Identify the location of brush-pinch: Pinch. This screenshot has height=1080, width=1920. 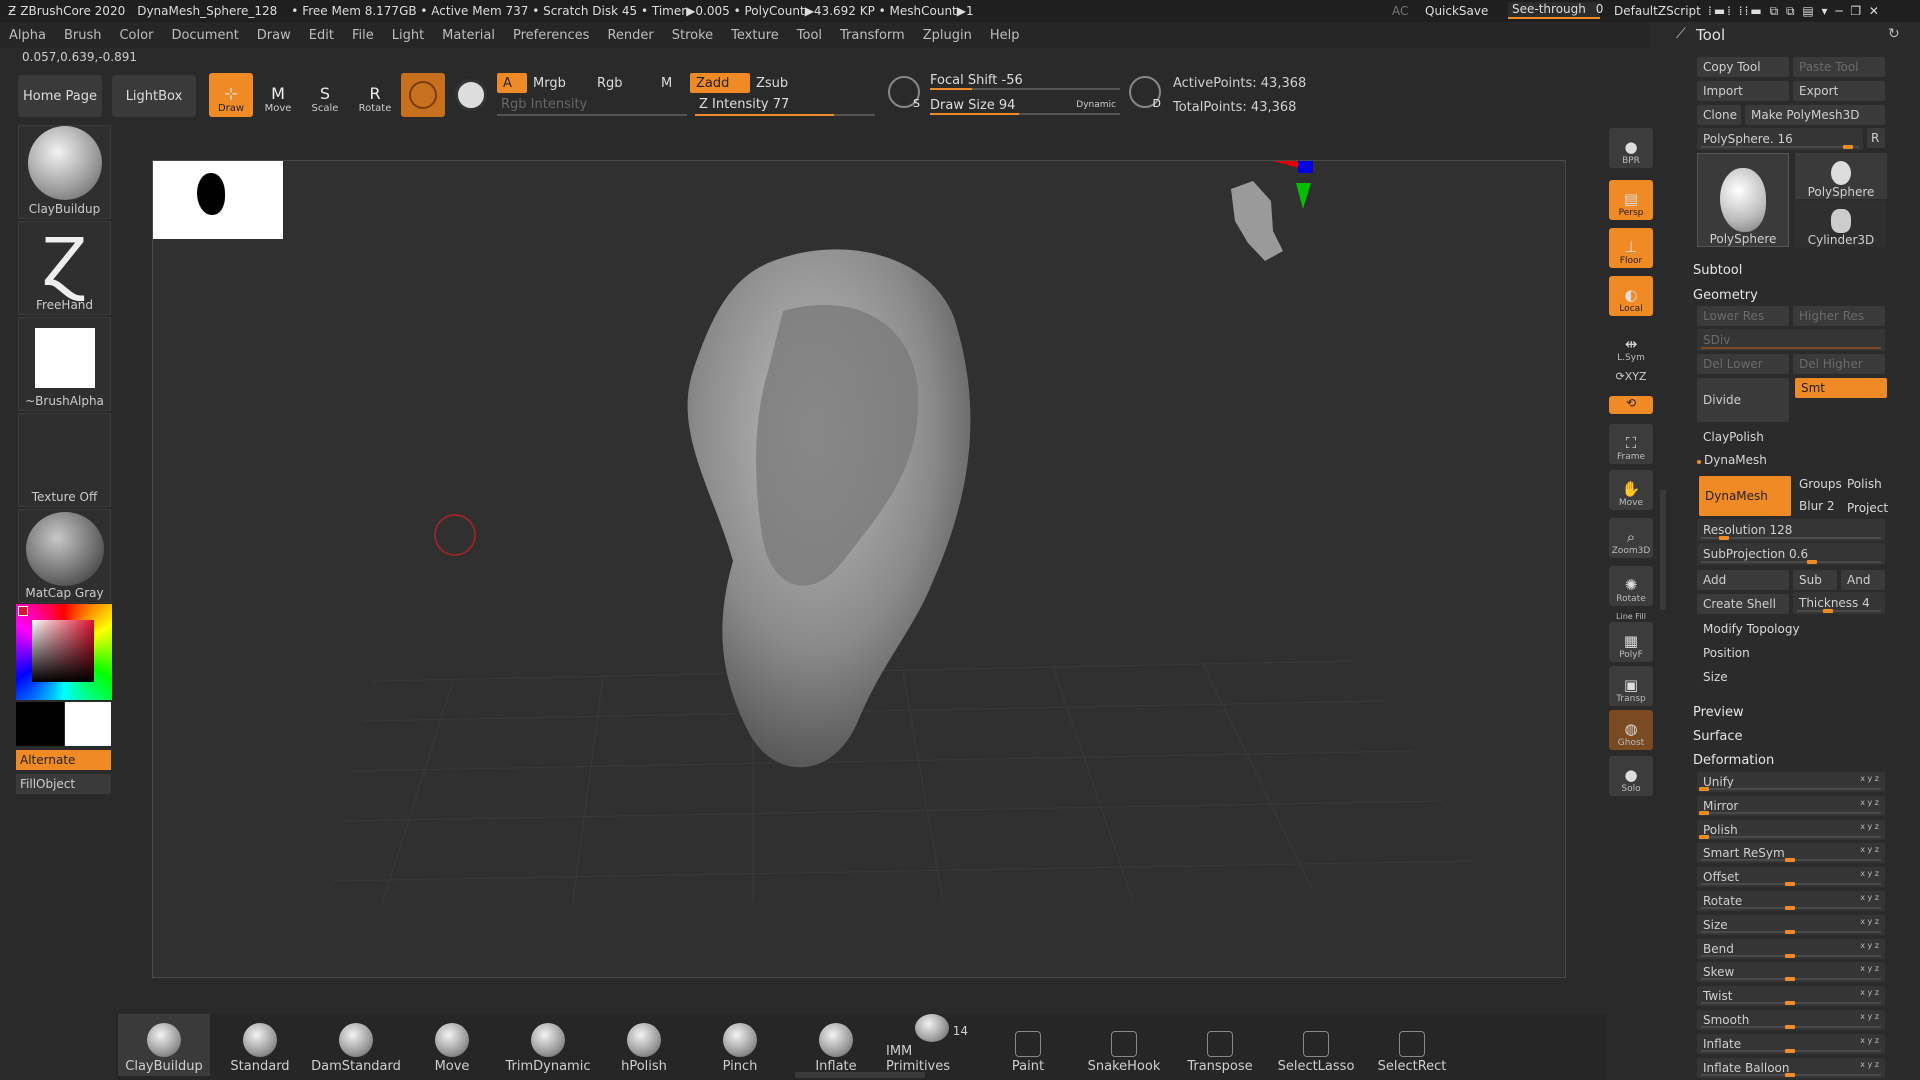
(740, 1045).